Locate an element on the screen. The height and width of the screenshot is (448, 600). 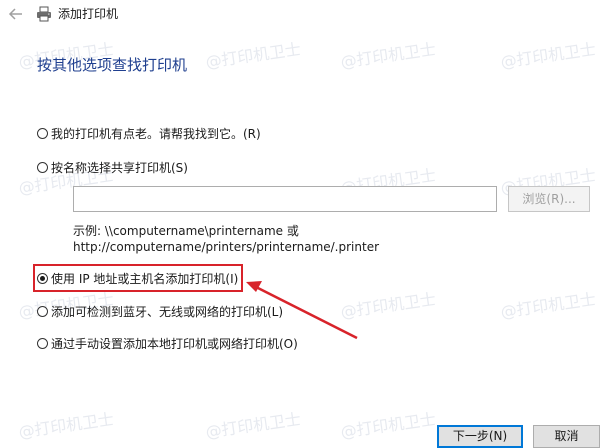
annotation-arrow is located at coordinates (302, 310).